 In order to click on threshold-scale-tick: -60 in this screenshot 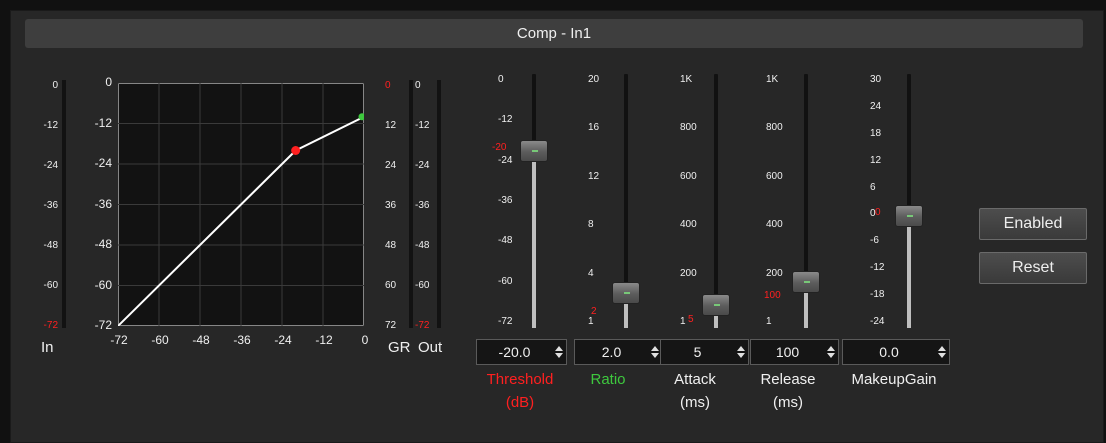, I will do `click(505, 281)`.